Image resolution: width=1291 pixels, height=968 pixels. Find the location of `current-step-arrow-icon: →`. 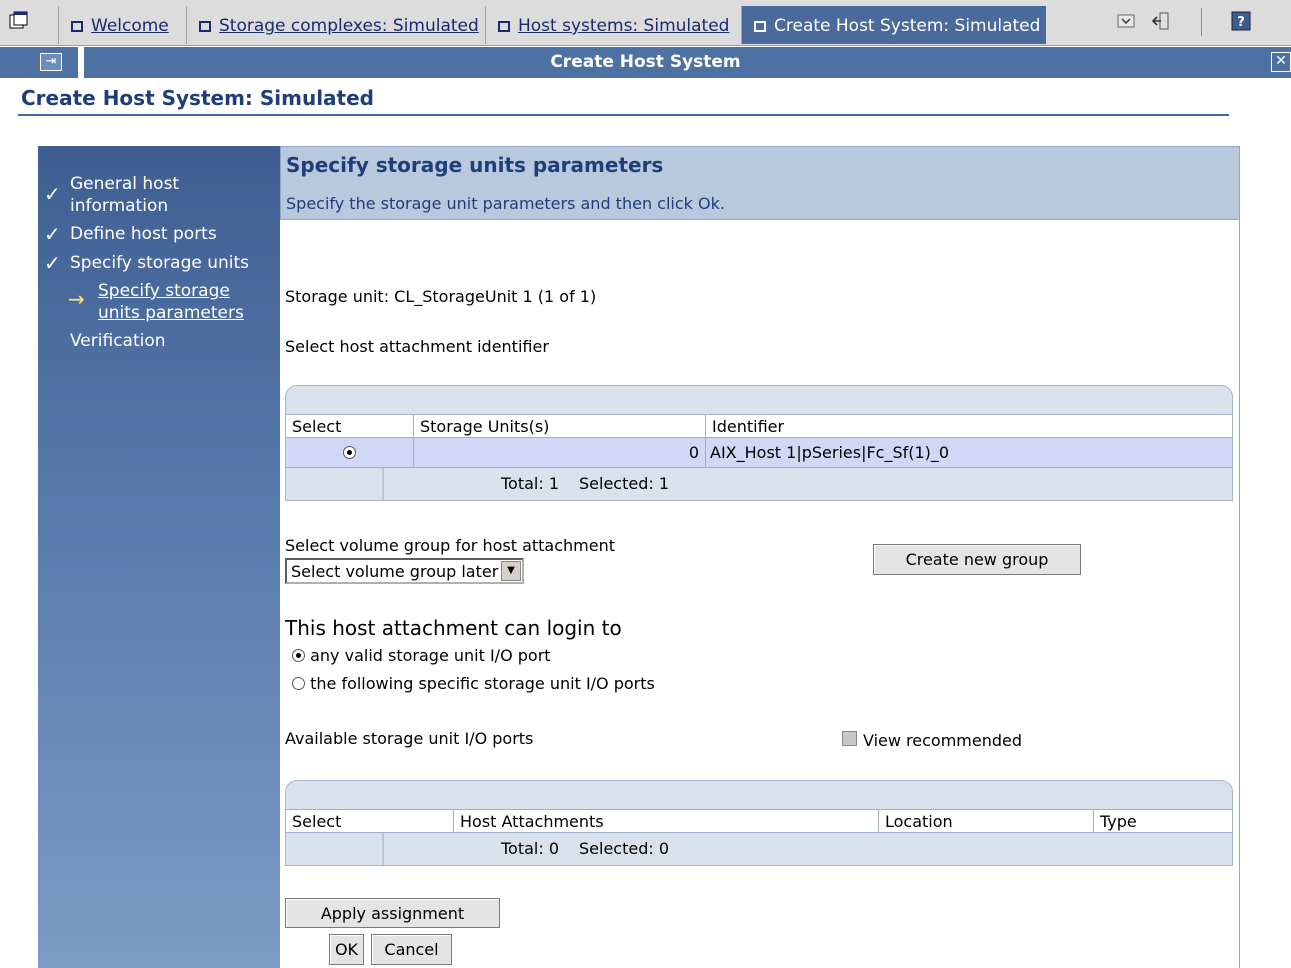

current-step-arrow-icon: → is located at coordinates (76, 299).